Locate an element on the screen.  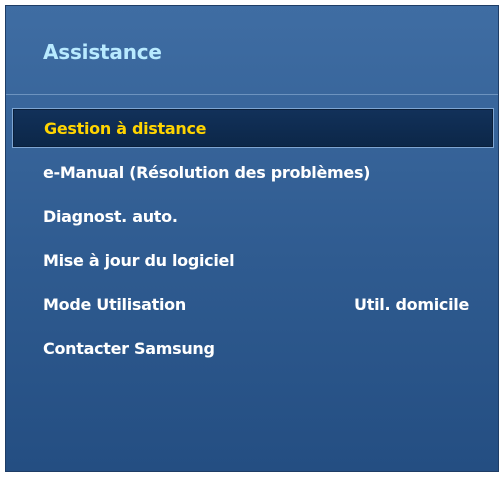
title-divider is located at coordinates (252, 94).